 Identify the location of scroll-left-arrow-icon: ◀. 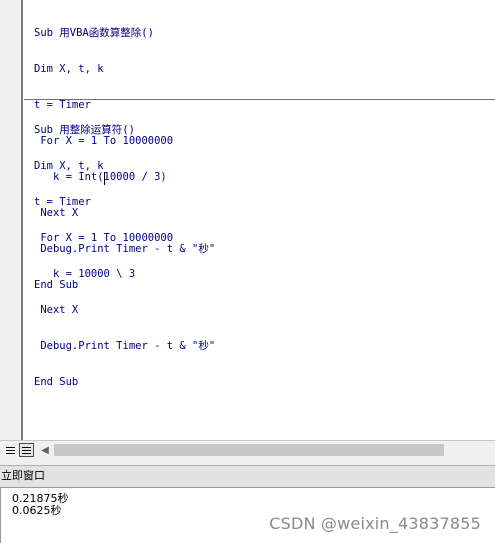
(45, 450).